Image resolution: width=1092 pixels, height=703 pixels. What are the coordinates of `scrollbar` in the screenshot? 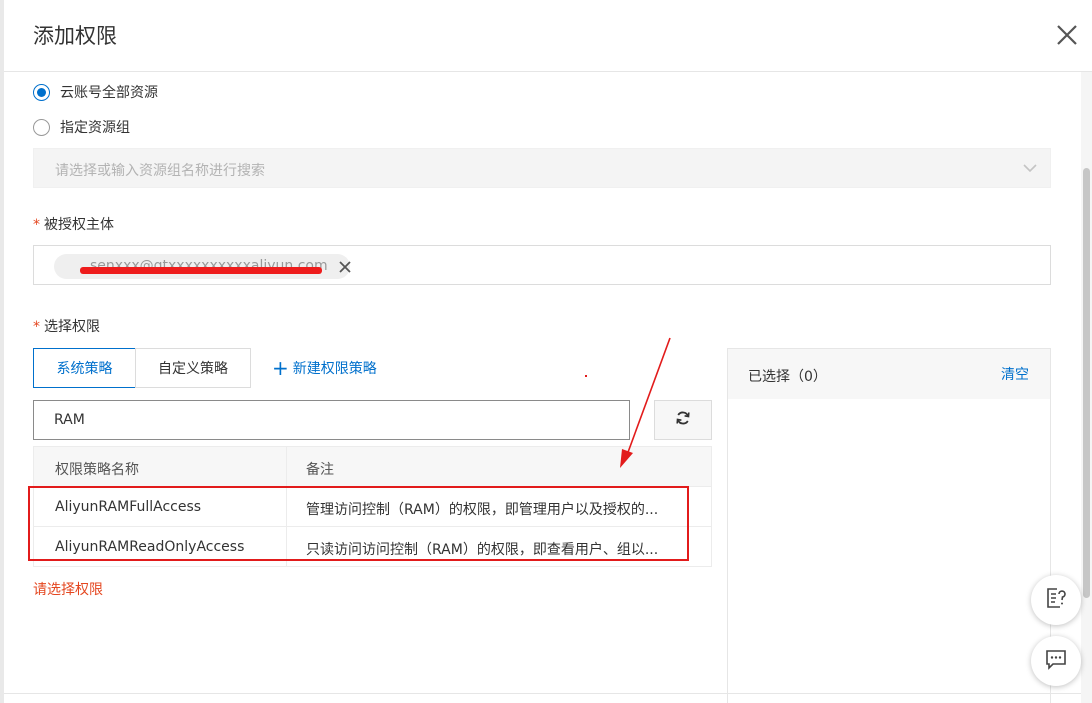 It's located at (1086, 387).